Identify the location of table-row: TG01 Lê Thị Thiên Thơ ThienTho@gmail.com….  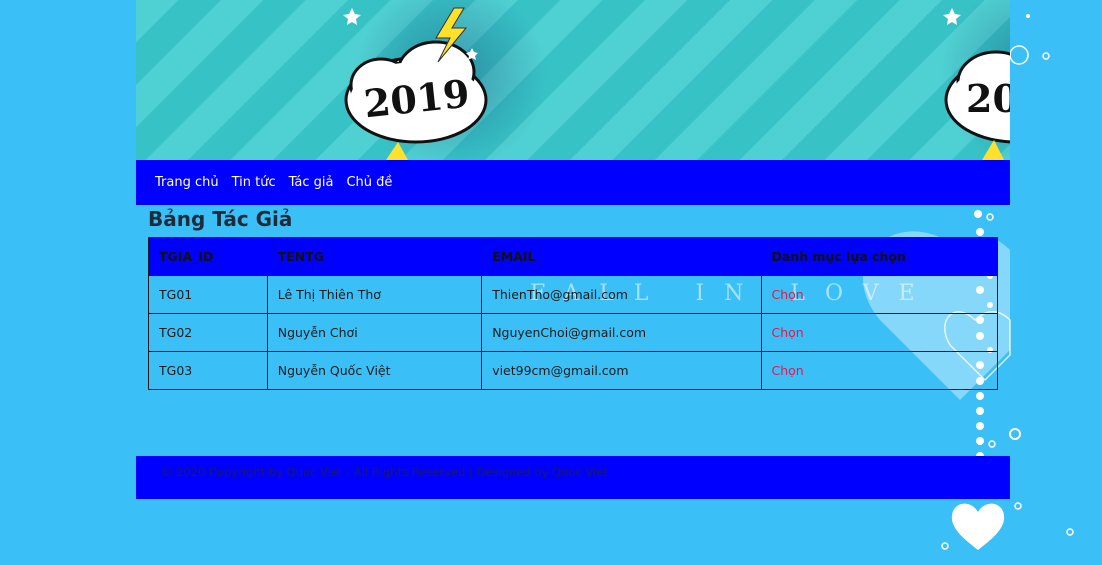
(573, 294).